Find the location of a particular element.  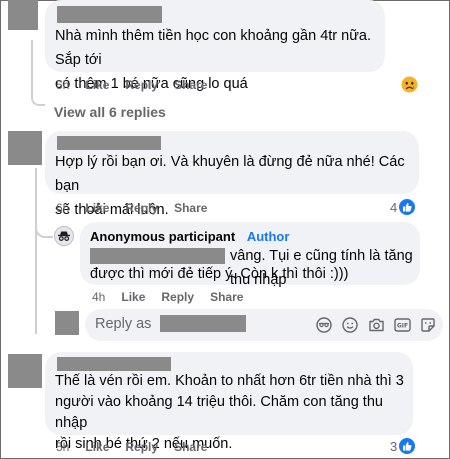

svg-text: GIF is located at coordinates (402, 326).